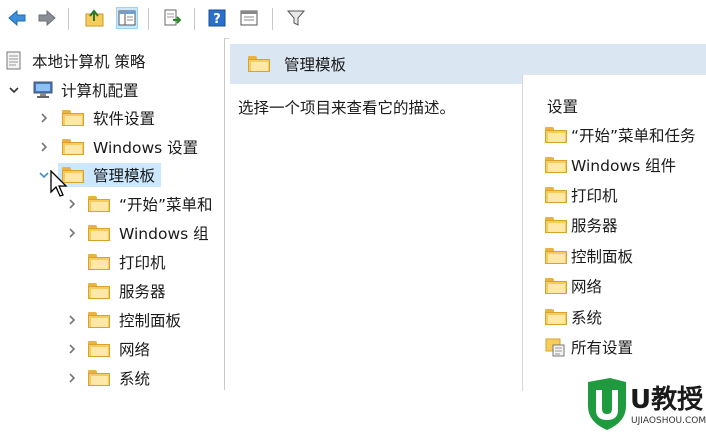 The height and width of the screenshot is (435, 706). What do you see at coordinates (667, 400) in the screenshot?
I see `watermark-brand: U教授` at bounding box center [667, 400].